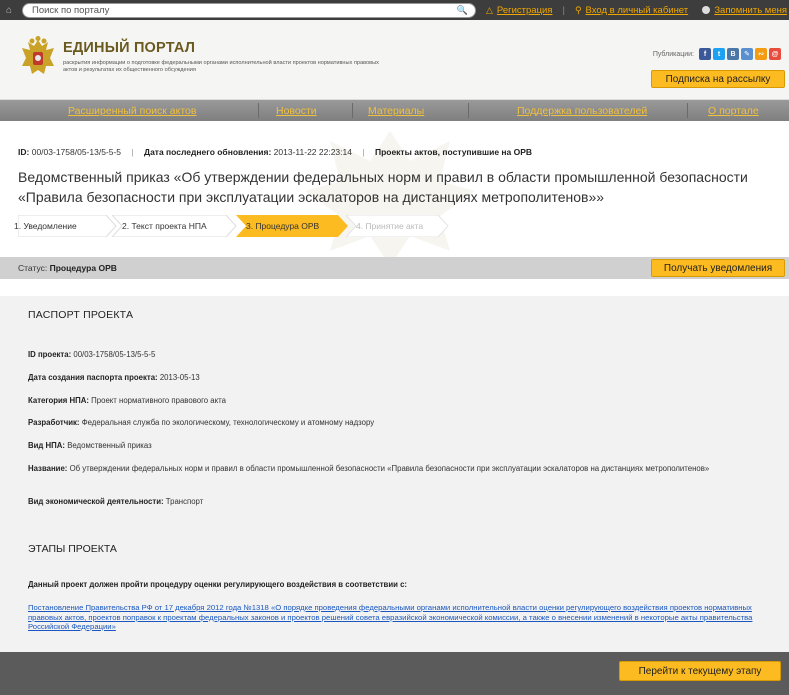  What do you see at coordinates (761, 54) in the screenshot?
I see `rss-icon: ∾` at bounding box center [761, 54].